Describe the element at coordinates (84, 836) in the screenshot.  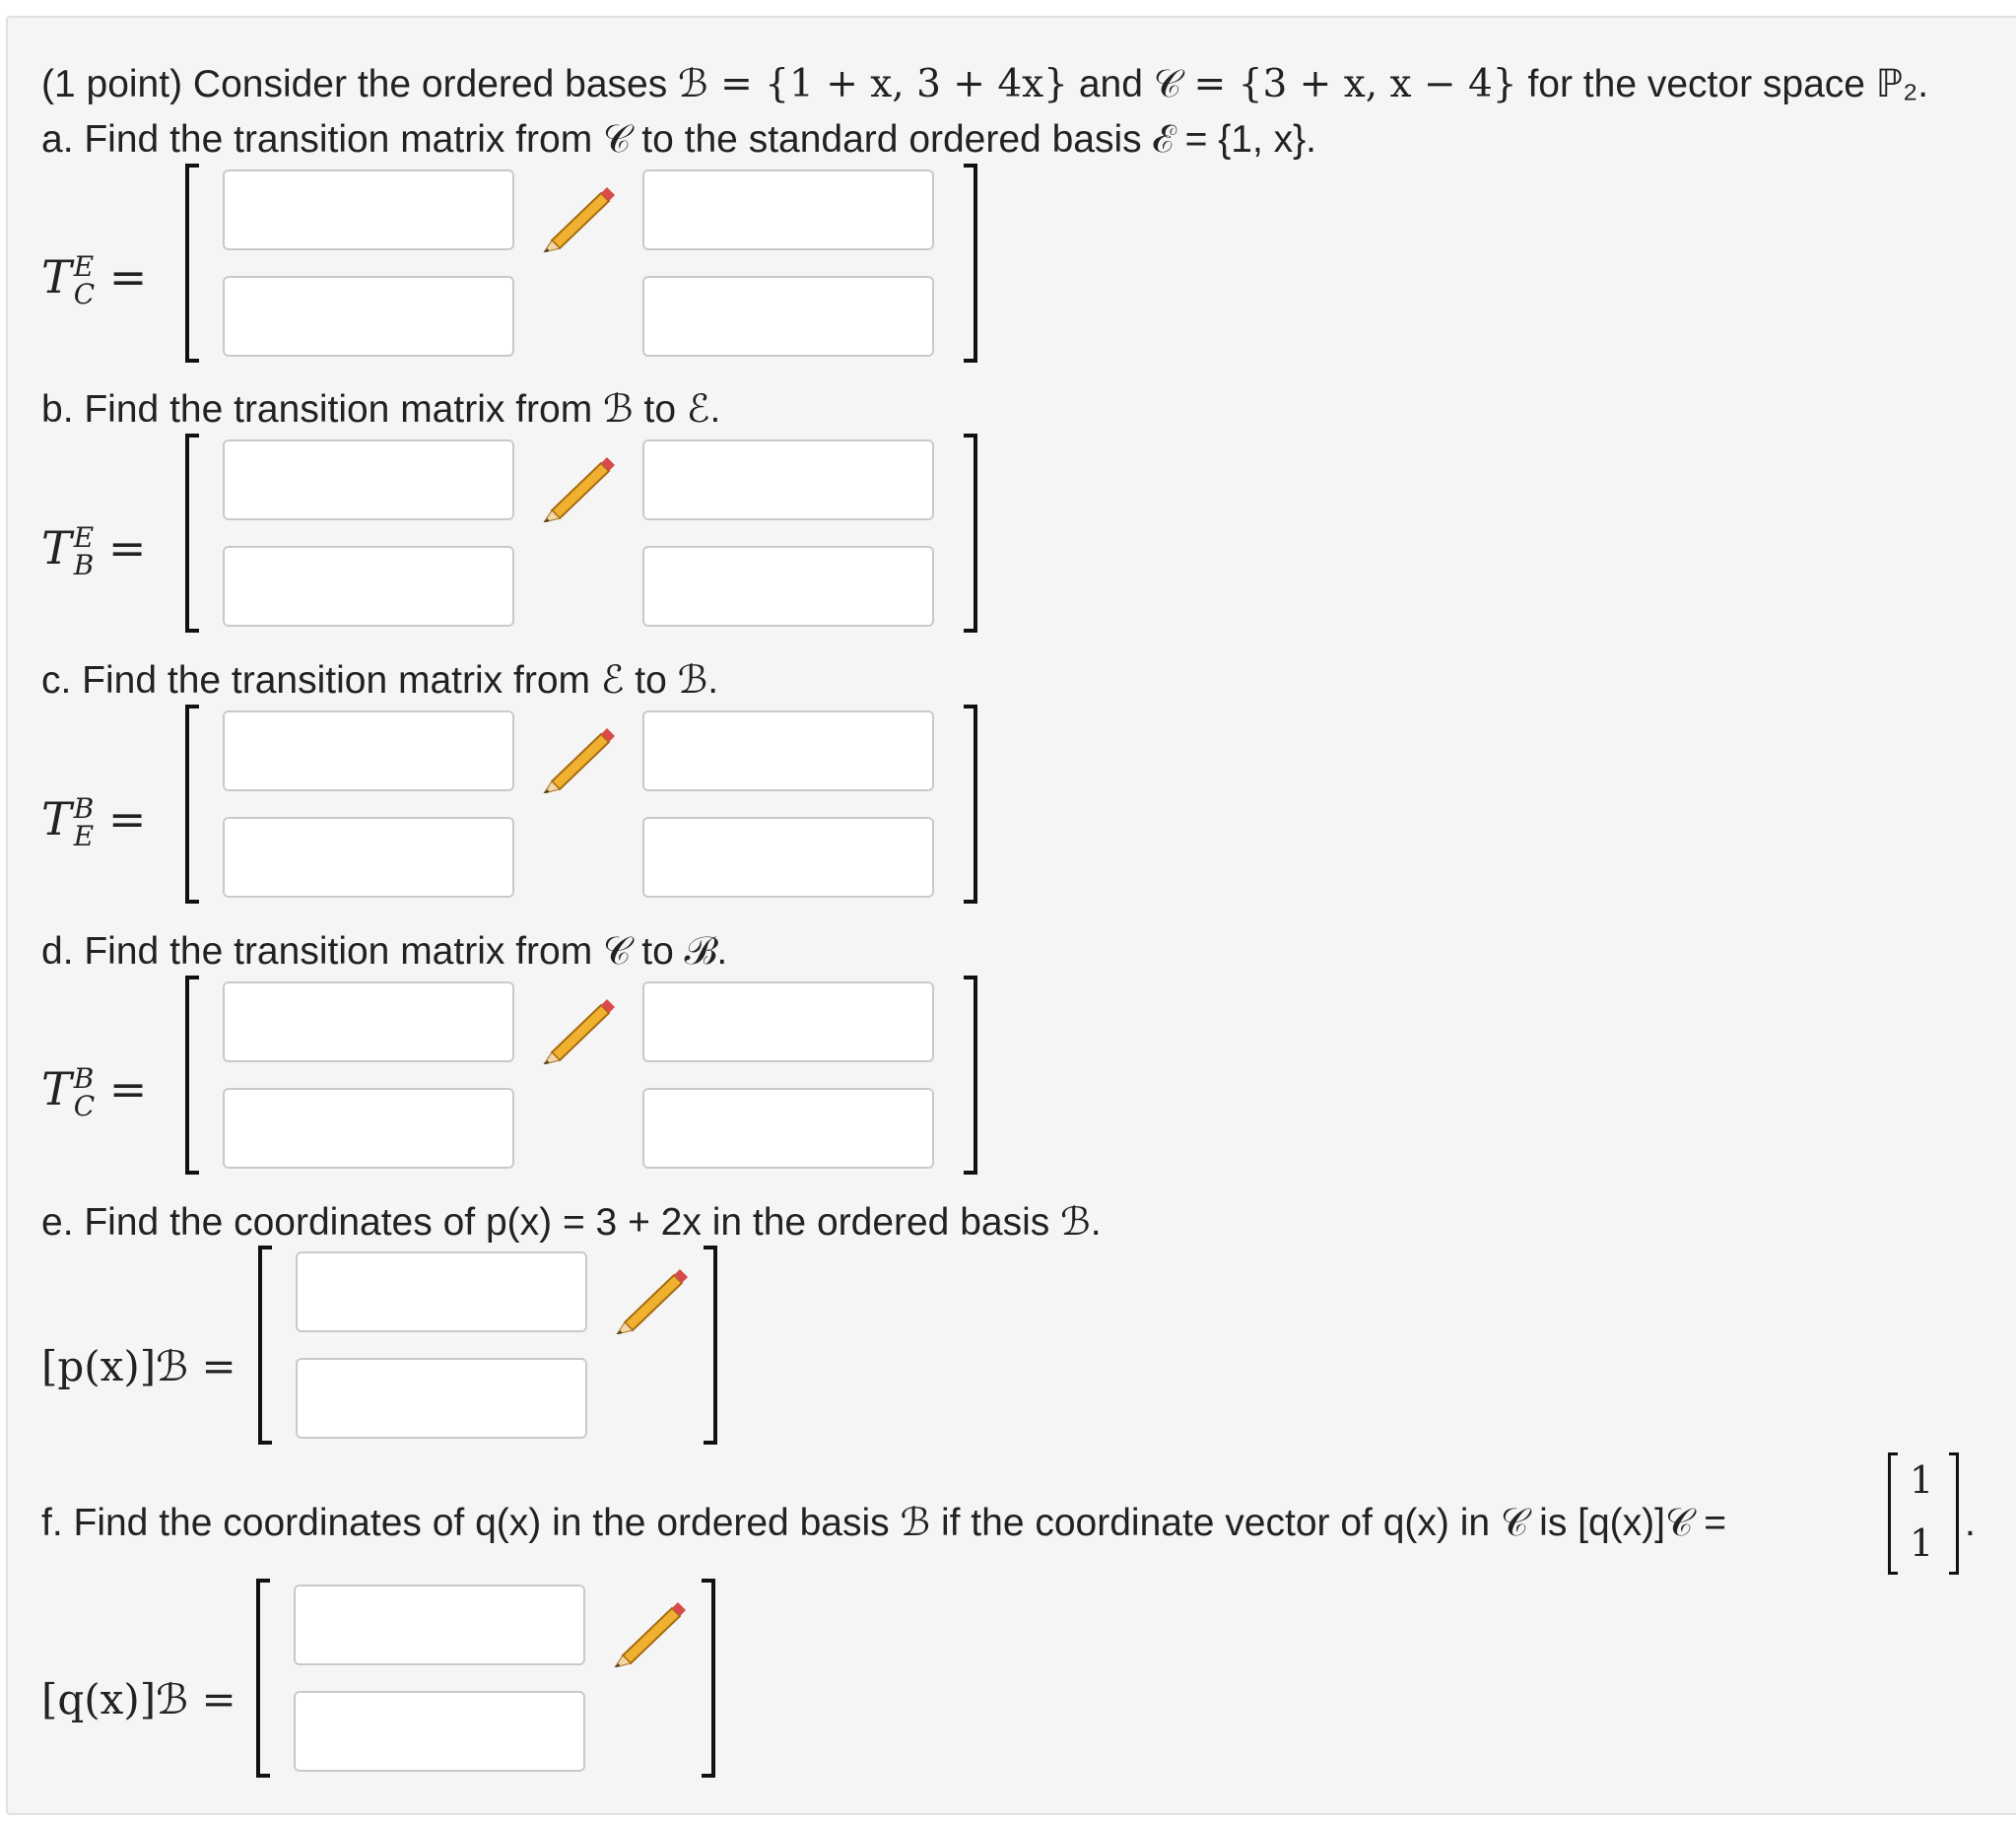
I see `label-sub: E` at that location.